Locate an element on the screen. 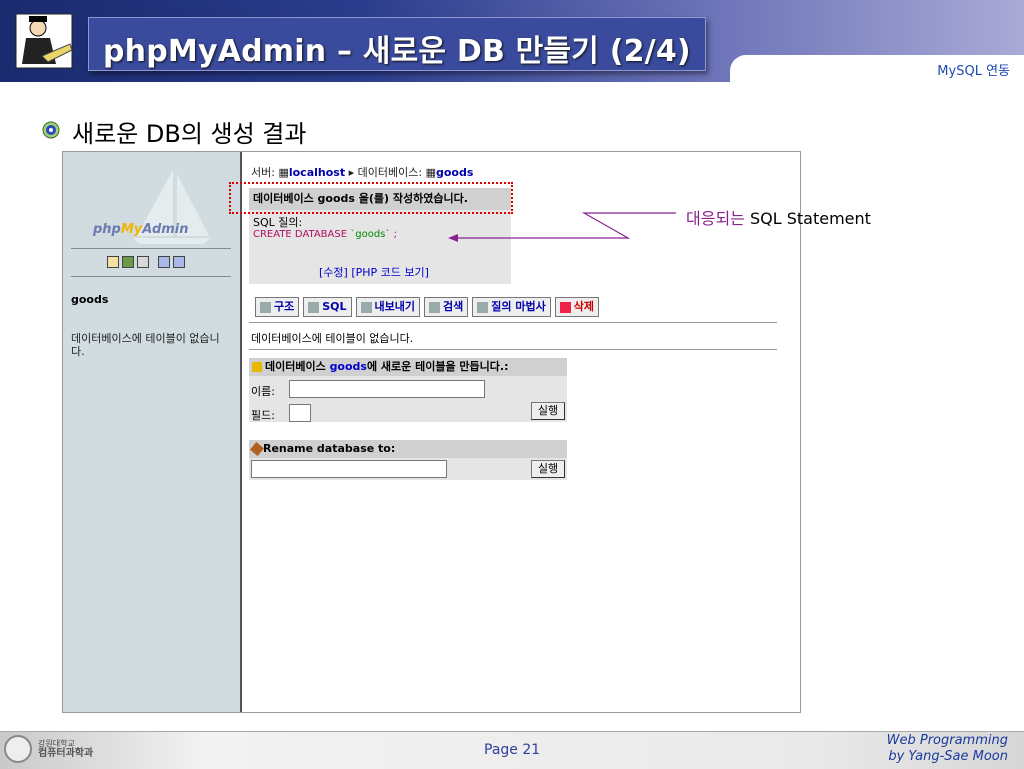  slide-title-box: phpMyAdmin – 새로운 DB 만들기 (2/4) is located at coordinates (397, 44).